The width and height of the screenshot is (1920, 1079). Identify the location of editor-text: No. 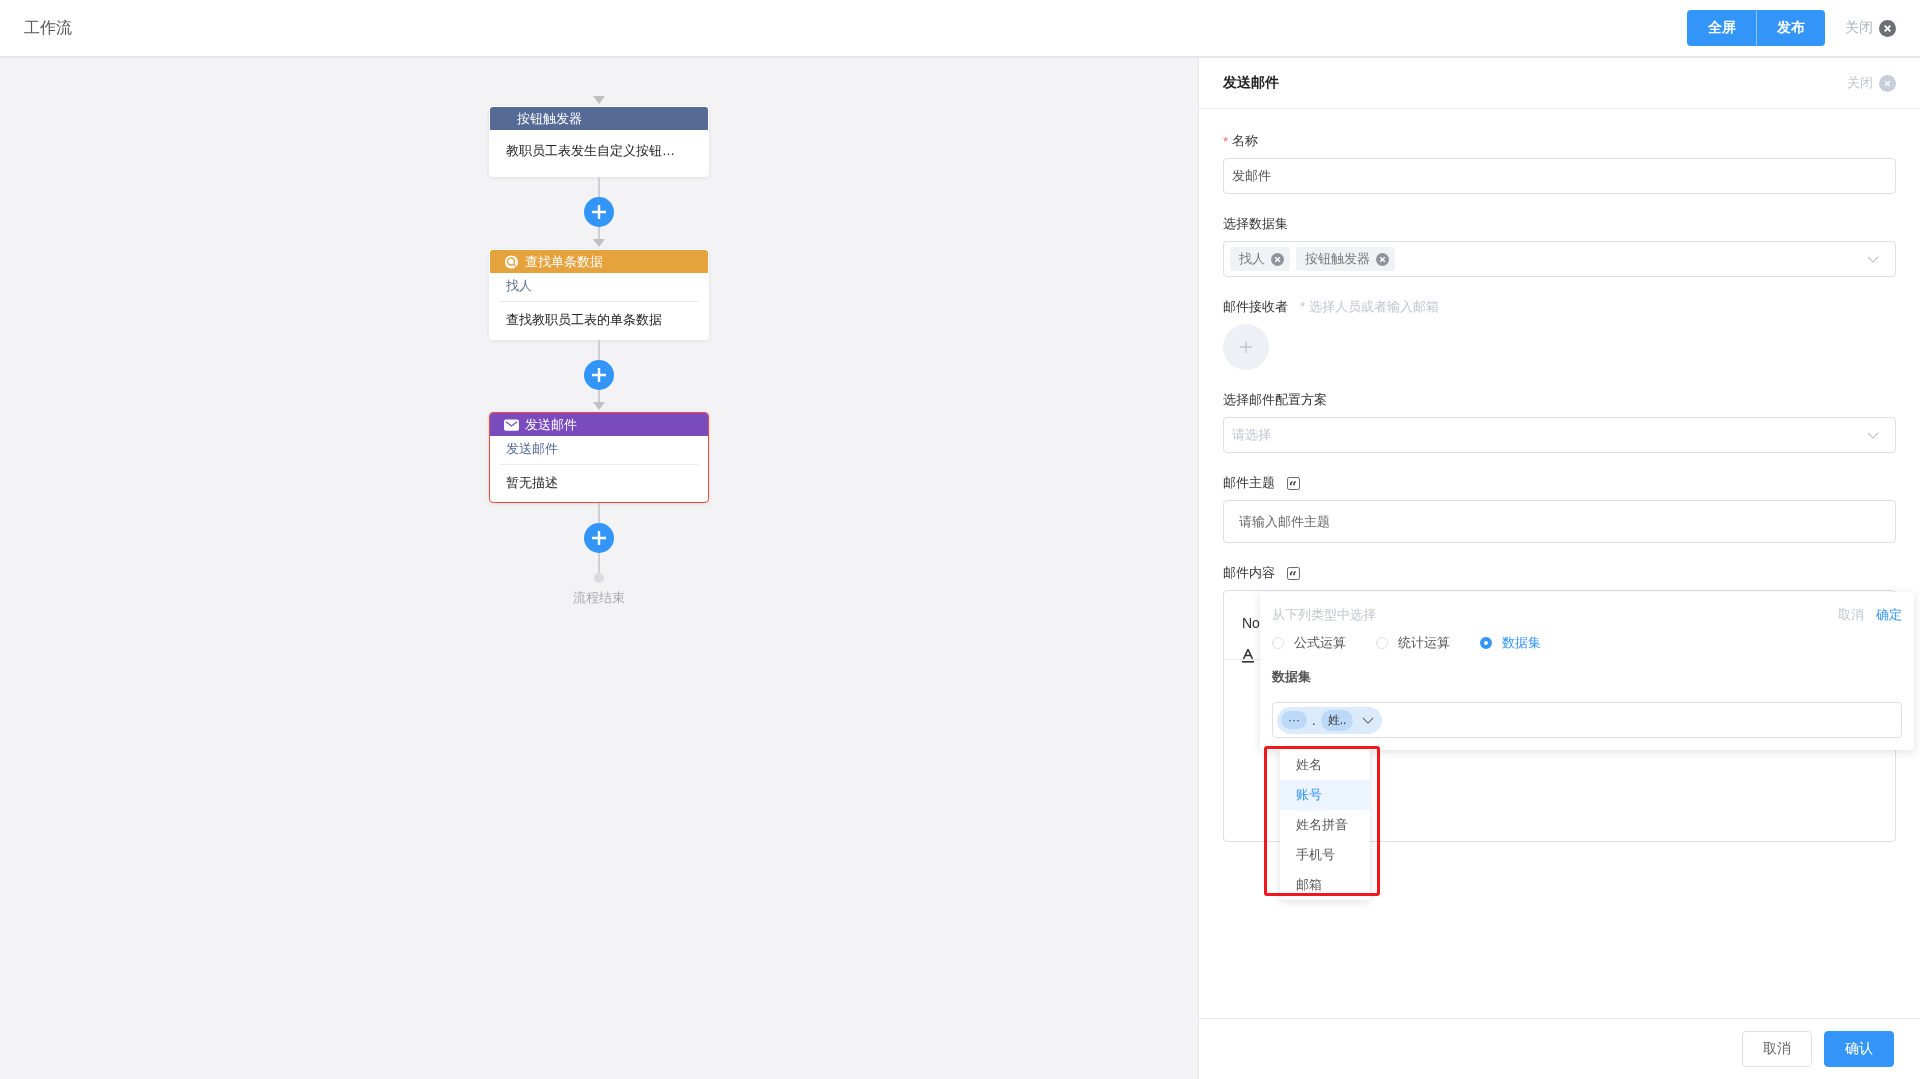
(1251, 623).